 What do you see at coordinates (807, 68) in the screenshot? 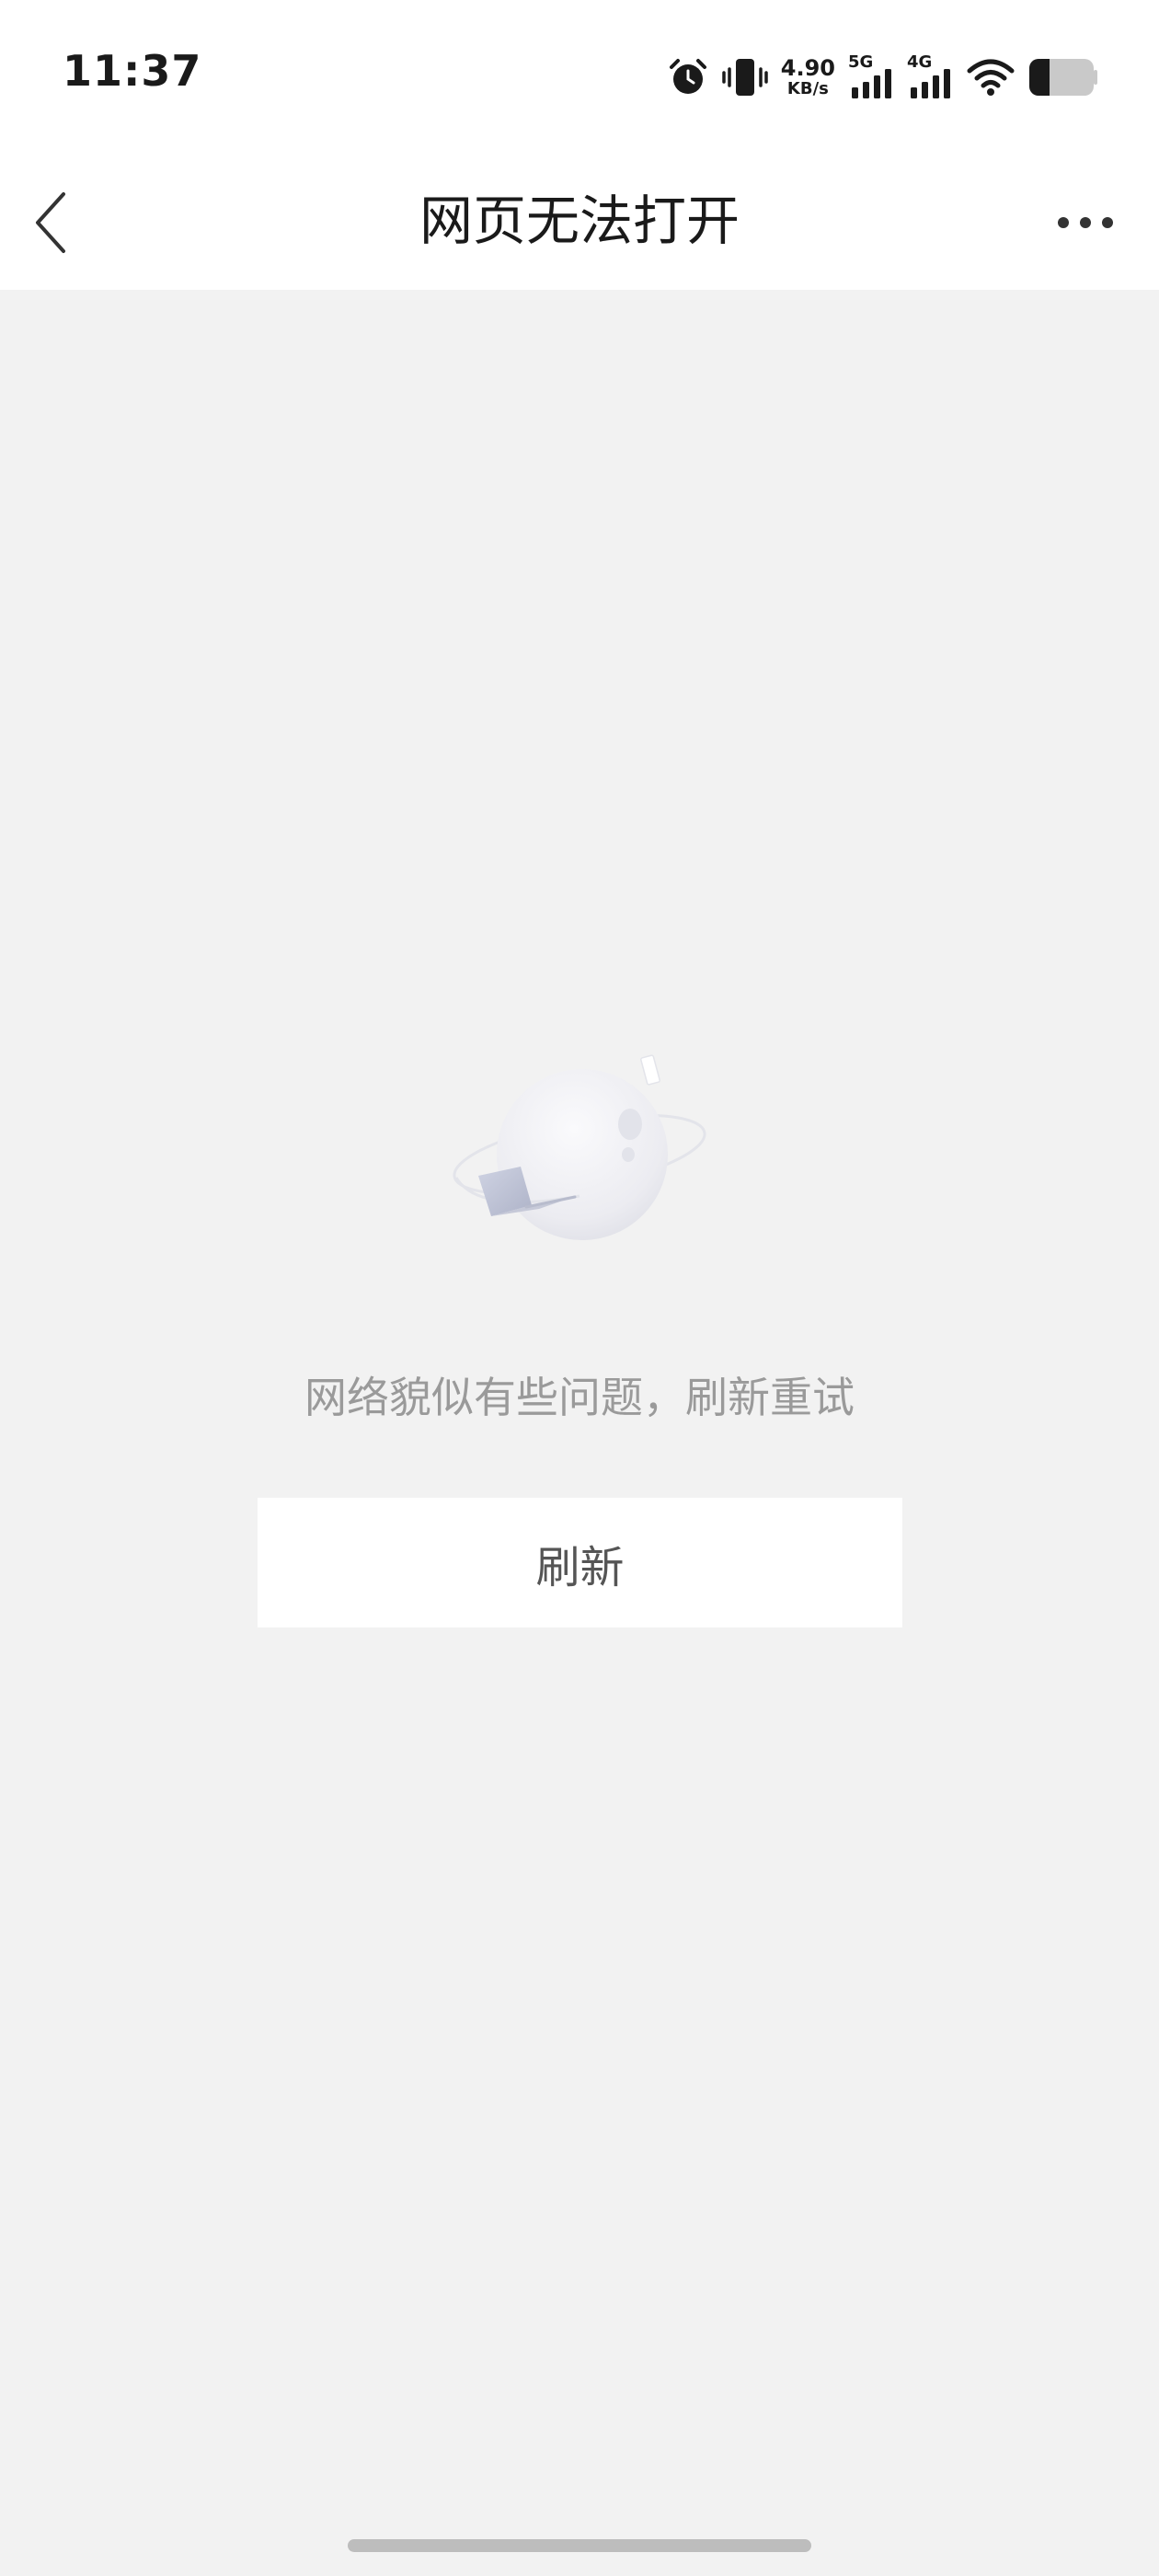
I see `net-speed-value: 4.90` at bounding box center [807, 68].